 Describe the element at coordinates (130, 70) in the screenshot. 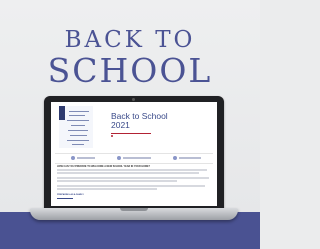

I see `headline-line-2: SCHOOL` at that location.